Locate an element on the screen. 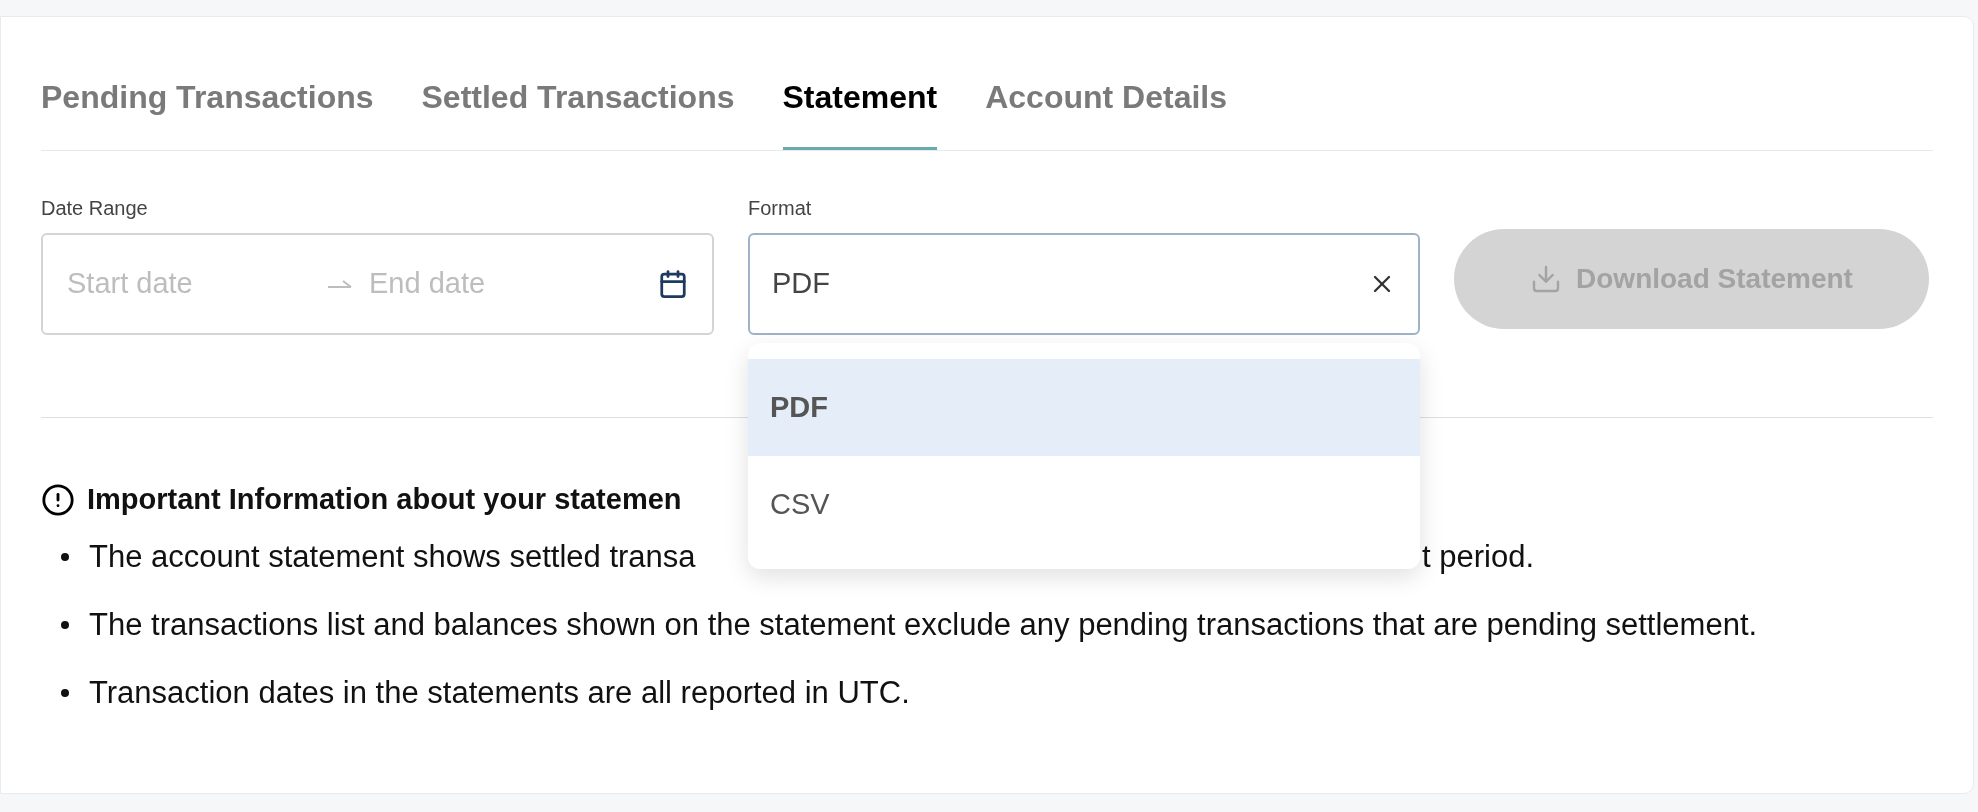 This screenshot has height=812, width=1978. field-label: Format is located at coordinates (780, 208).